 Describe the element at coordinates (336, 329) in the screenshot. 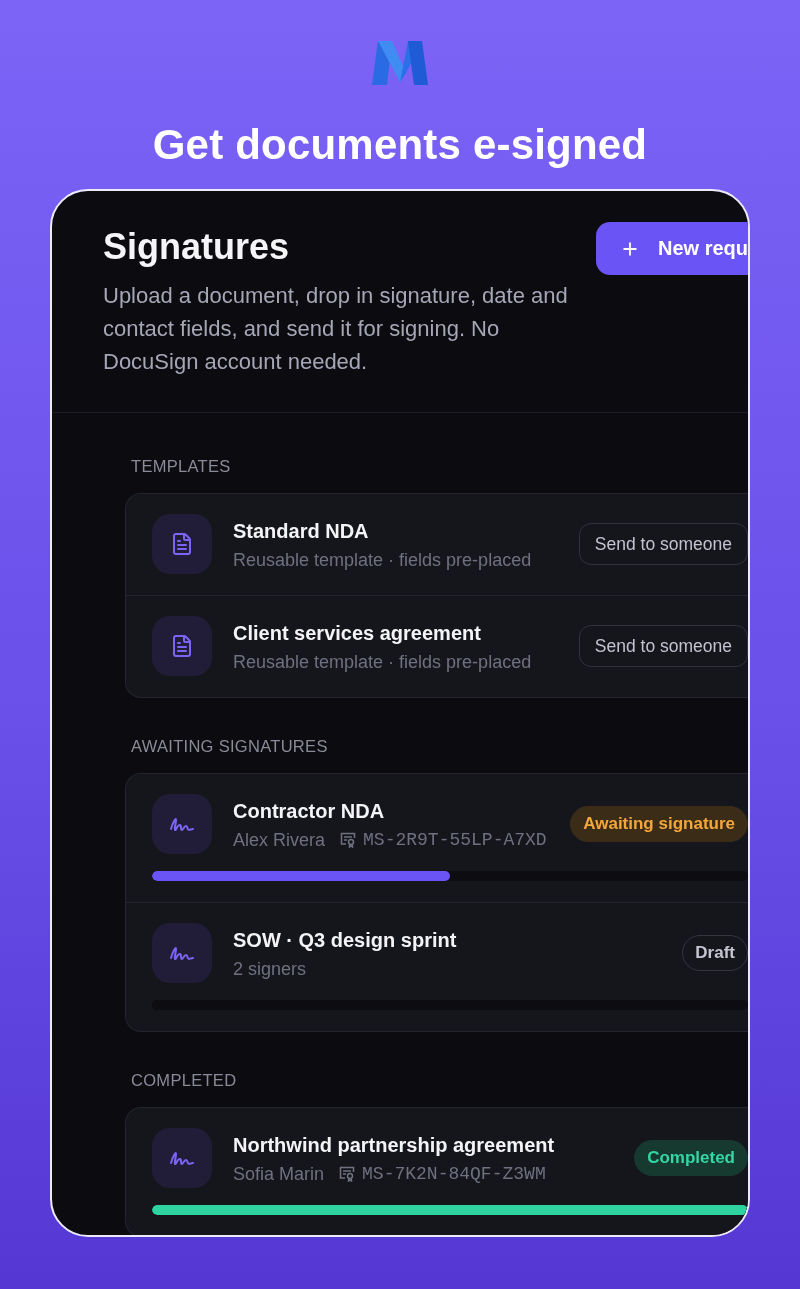

I see `page-description: Upload a document, drop in signature, date and contact fields, and send it for signing. No DocuSign account needed.` at that location.